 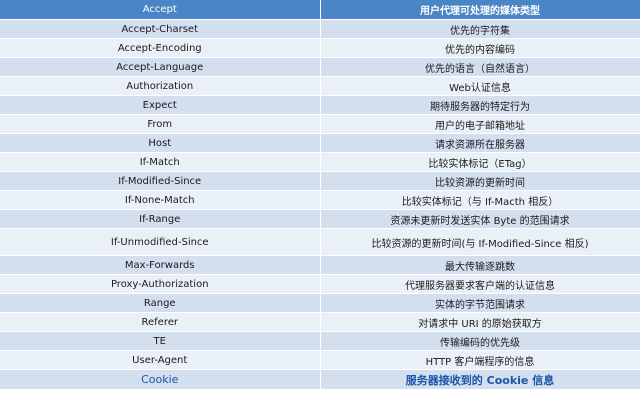 I want to click on table-row: TE 传输编码的优先级, so click(x=320, y=341).